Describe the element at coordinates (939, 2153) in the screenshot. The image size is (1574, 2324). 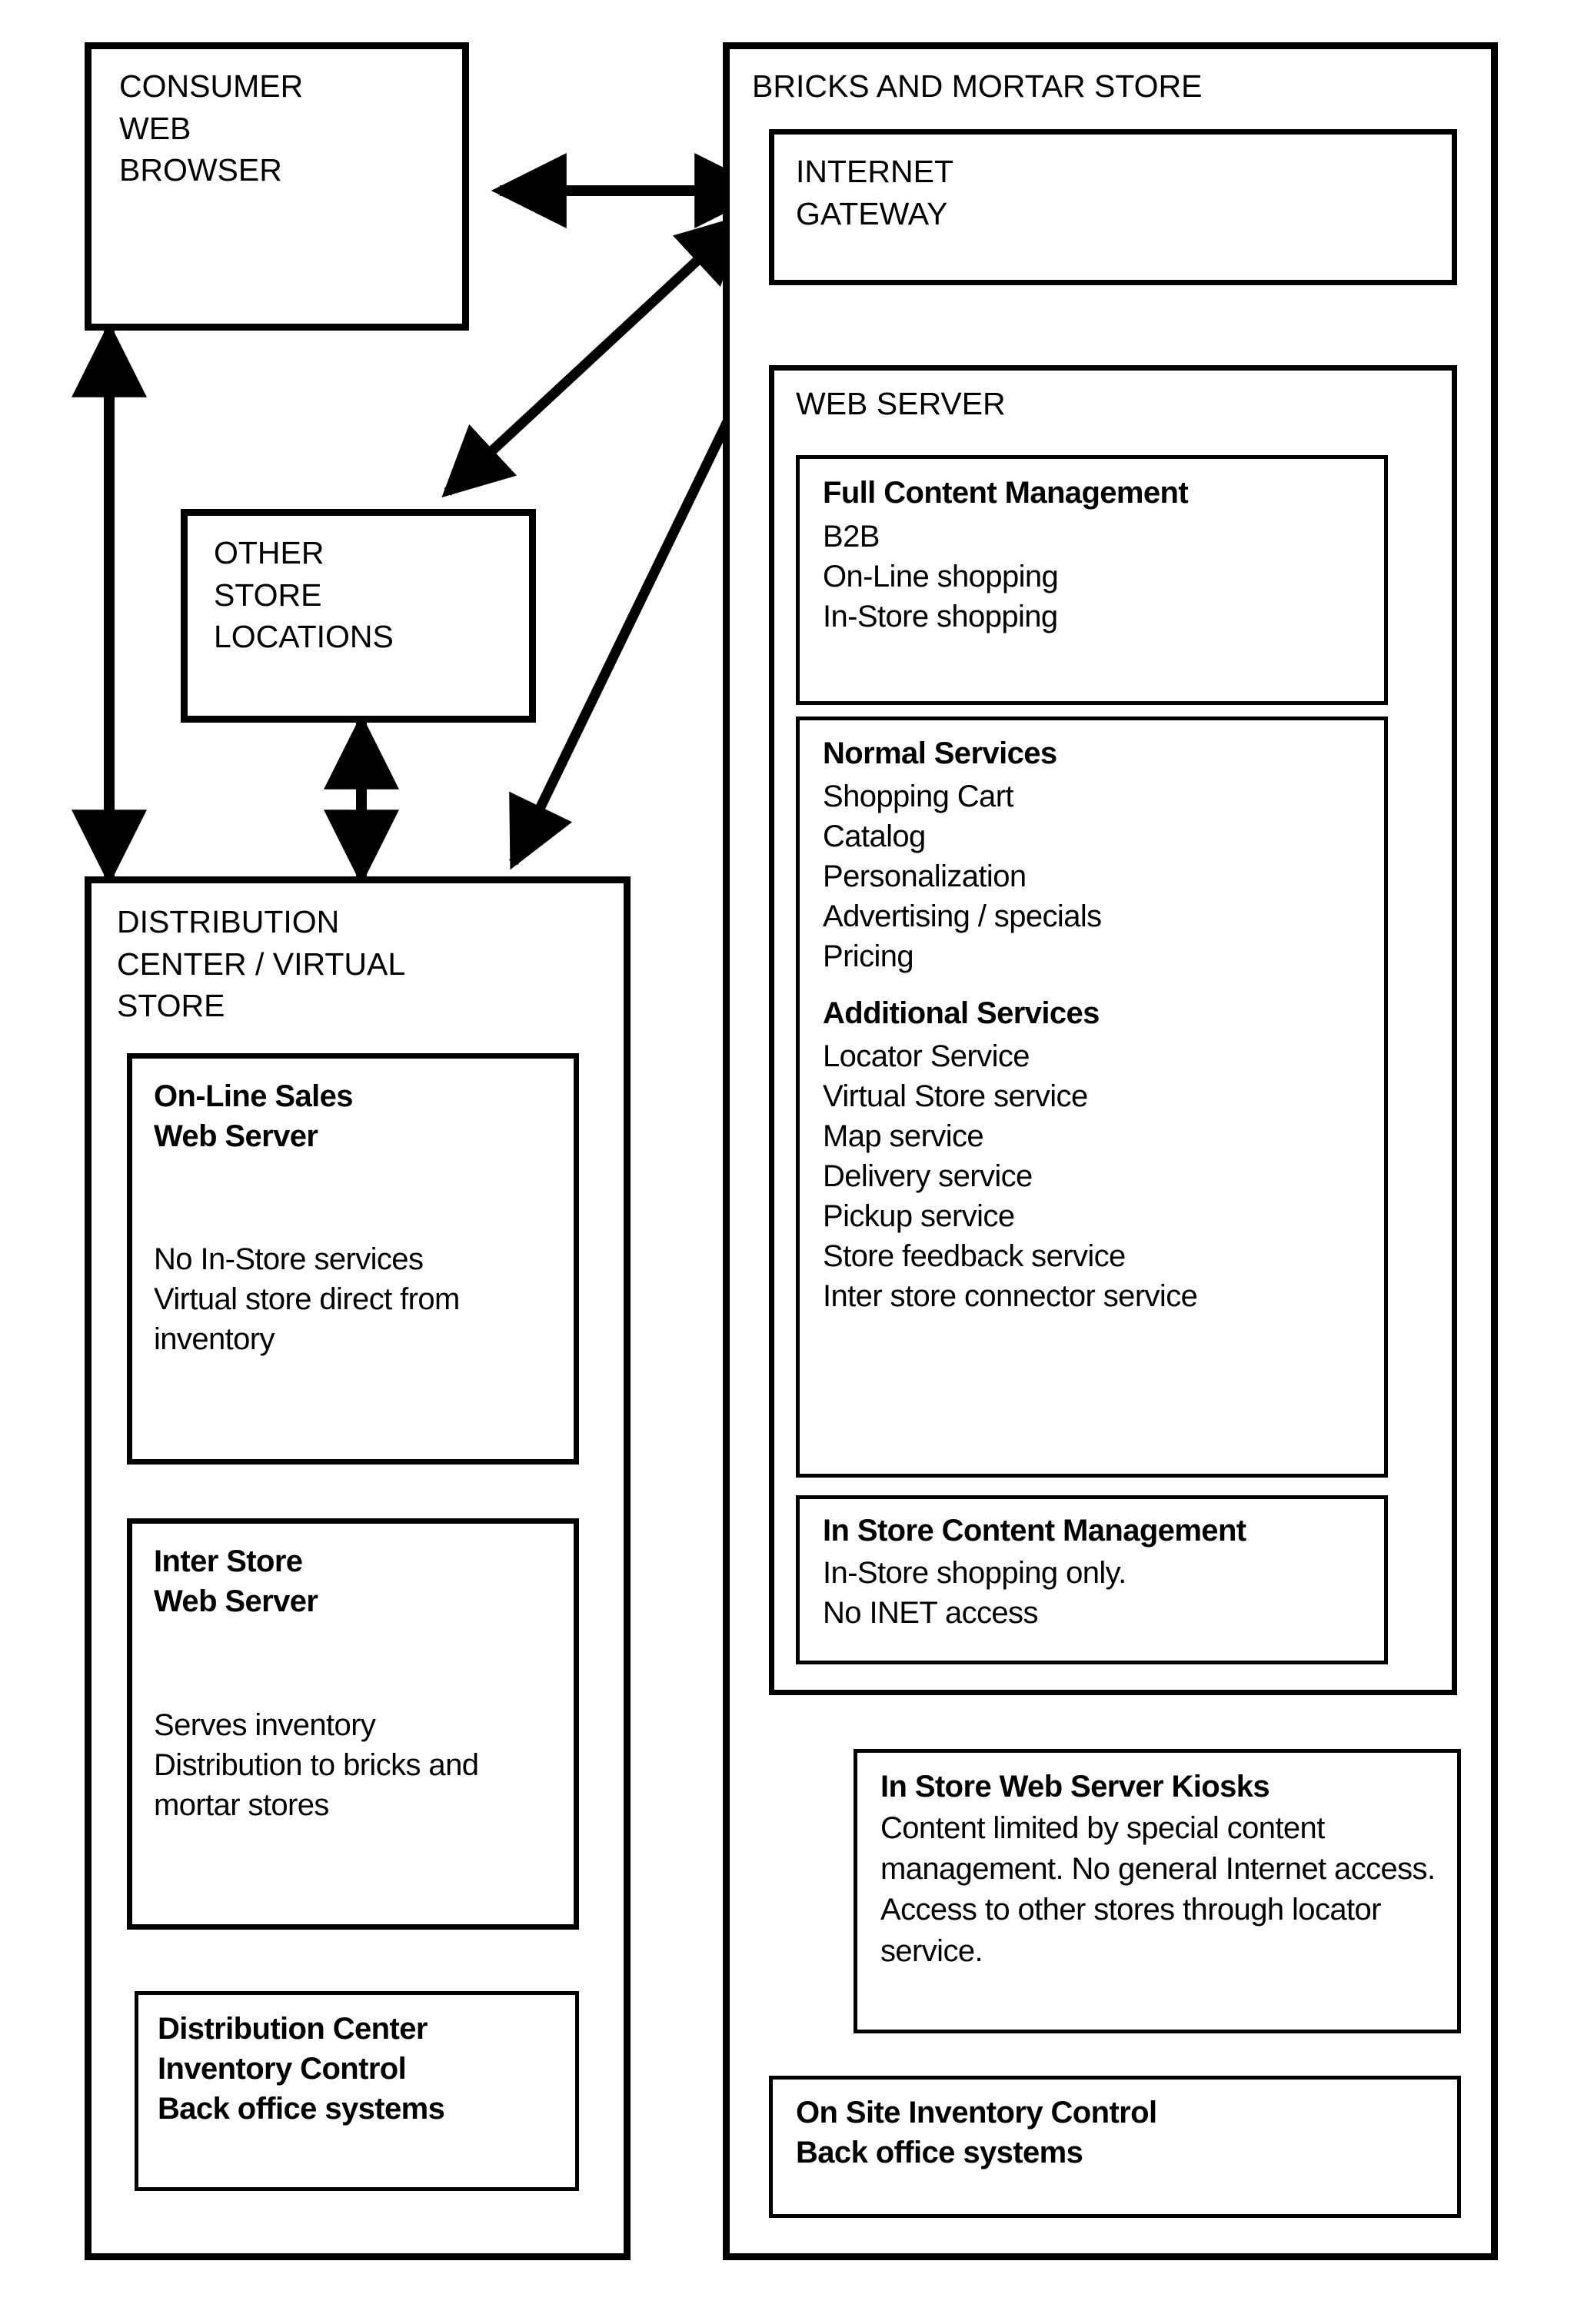
I see `onsite-inventory-line-2: Back office systems` at that location.